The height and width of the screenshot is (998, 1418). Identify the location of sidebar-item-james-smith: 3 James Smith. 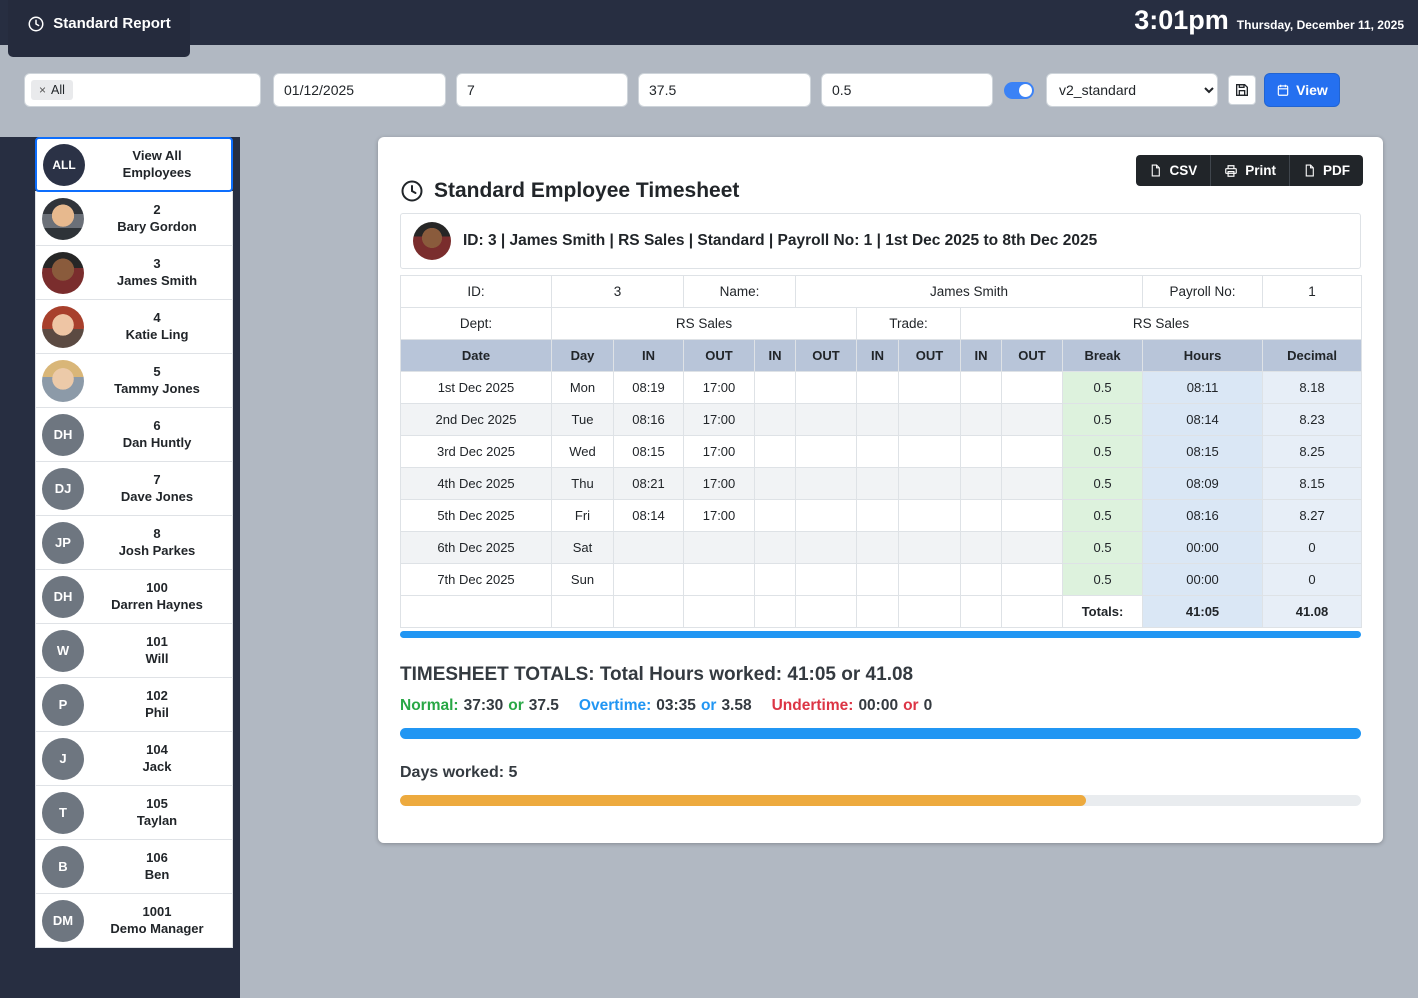
(134, 272).